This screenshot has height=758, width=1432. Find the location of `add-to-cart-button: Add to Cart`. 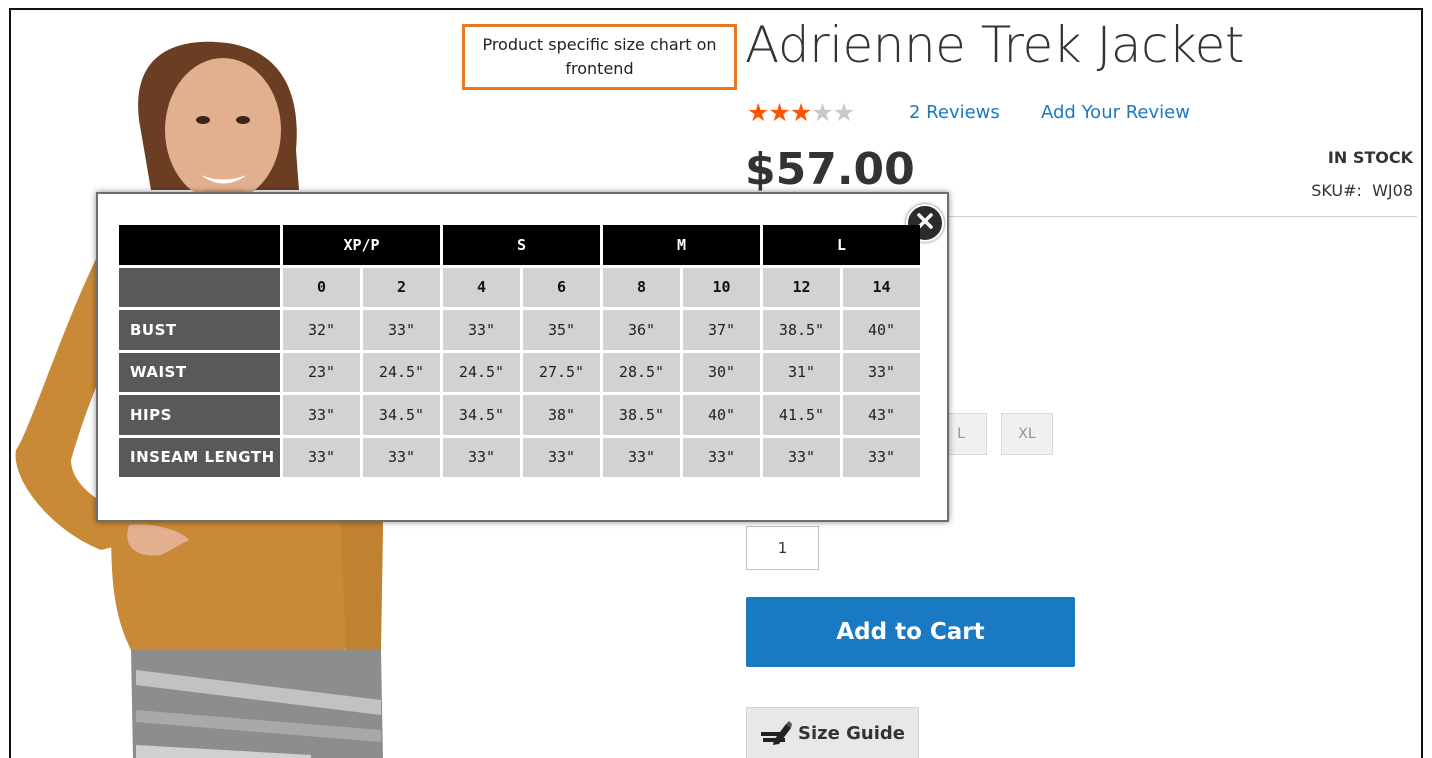

add-to-cart-button: Add to Cart is located at coordinates (910, 632).